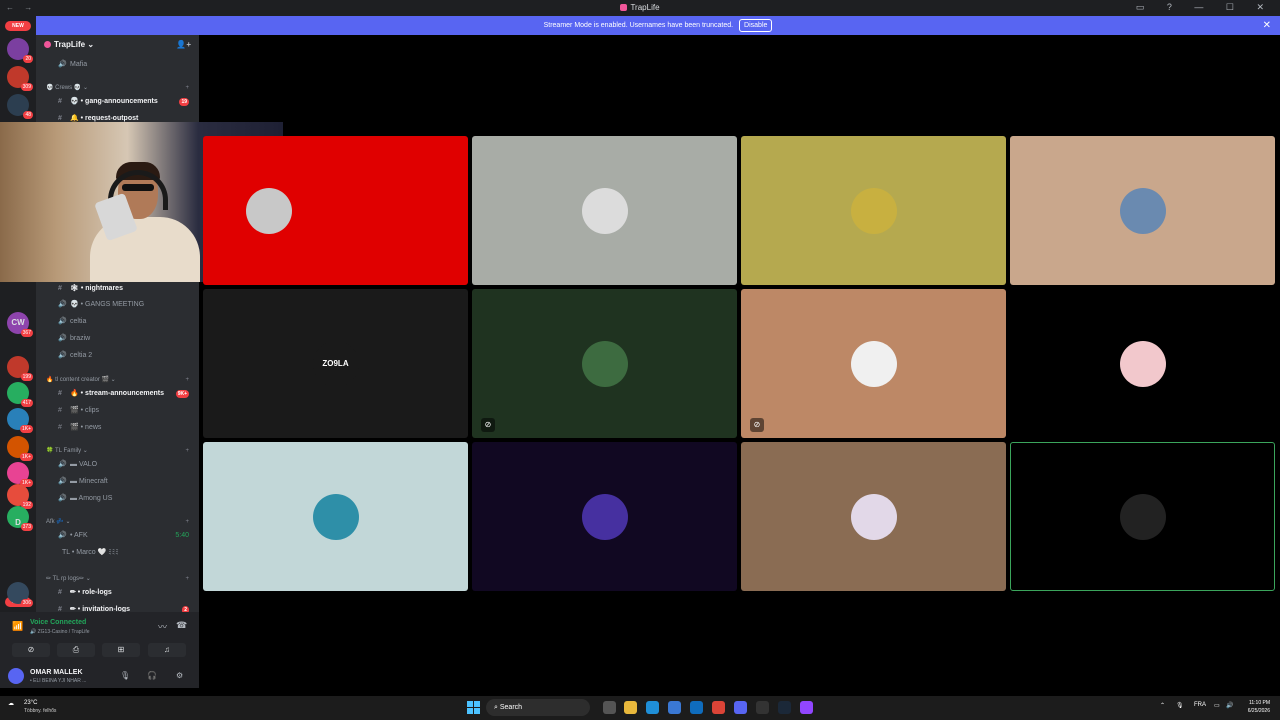 The height and width of the screenshot is (720, 1280). Describe the element at coordinates (117, 482) in the screenshot. I see `channel-item: 🔊 ▬ Minecraft` at that location.